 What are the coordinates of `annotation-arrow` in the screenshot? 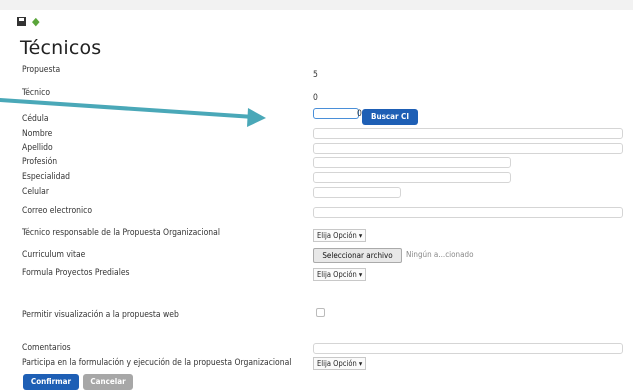 It's located at (133, 112).